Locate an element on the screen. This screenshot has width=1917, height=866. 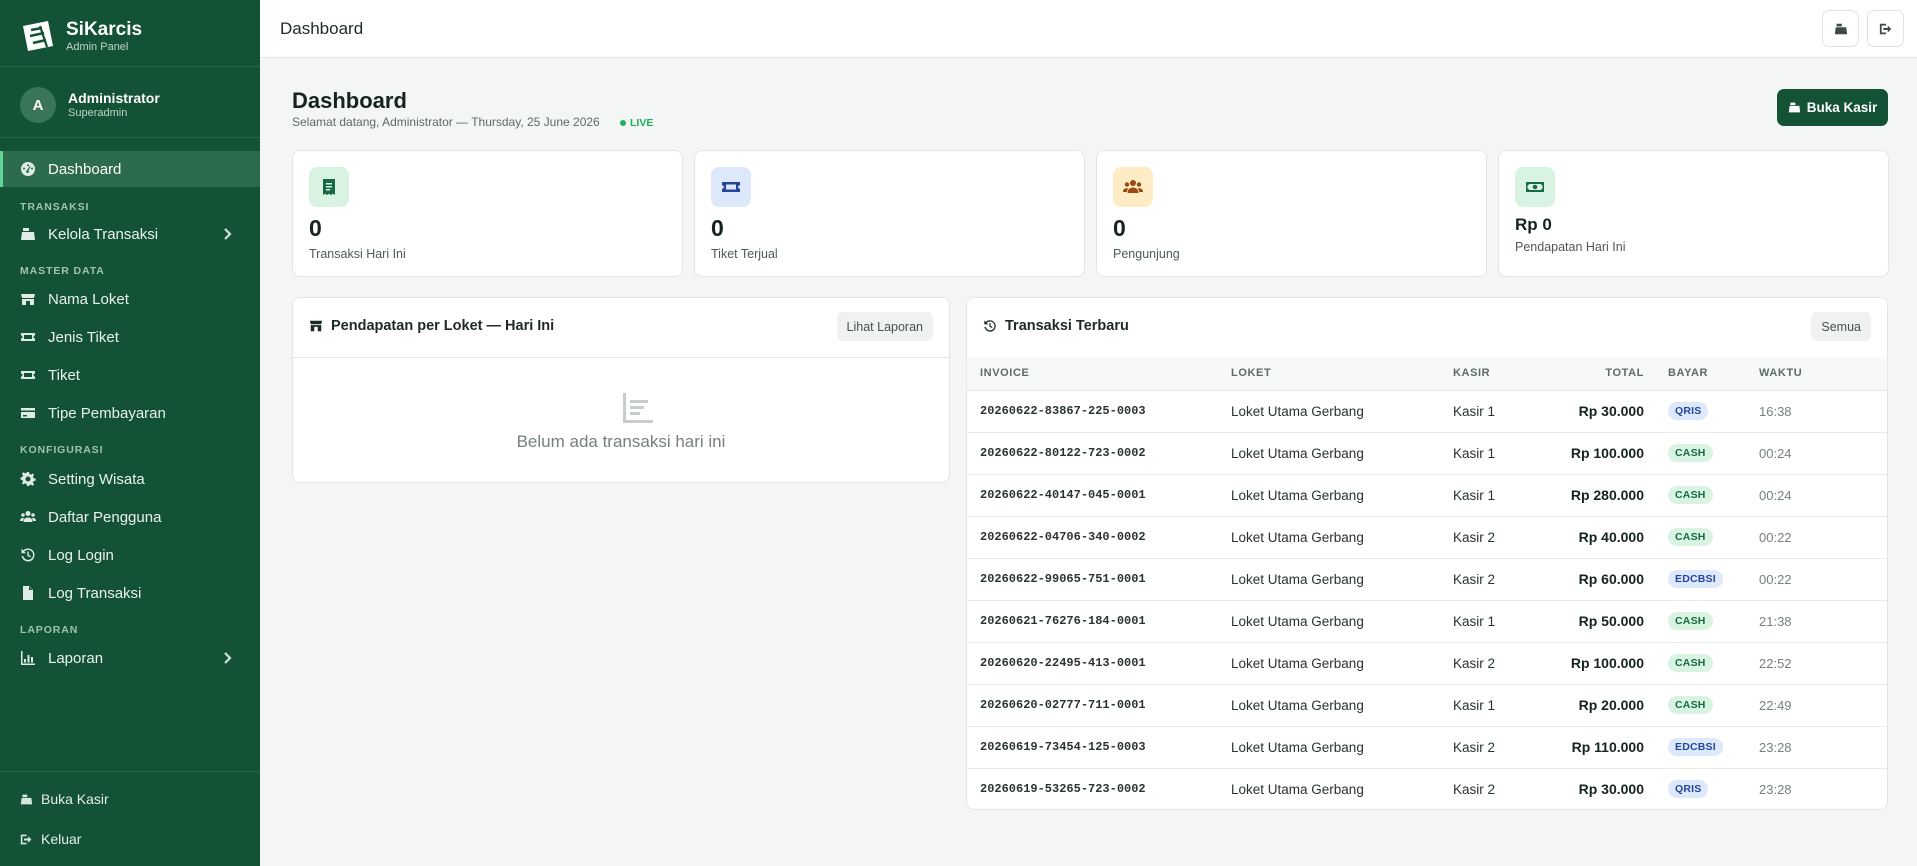
bar-chart-icon is located at coordinates (34, 658).